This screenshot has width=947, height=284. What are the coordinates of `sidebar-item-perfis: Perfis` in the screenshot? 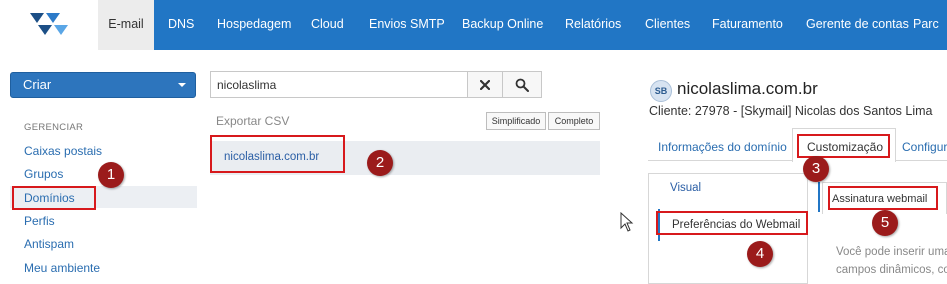 It's located at (39, 221).